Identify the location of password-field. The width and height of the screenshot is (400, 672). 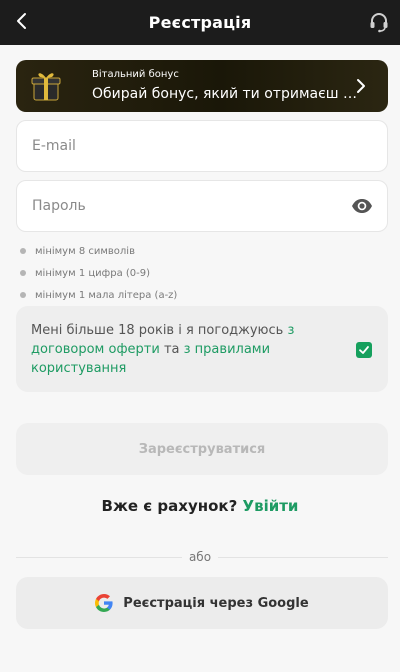
(182, 206).